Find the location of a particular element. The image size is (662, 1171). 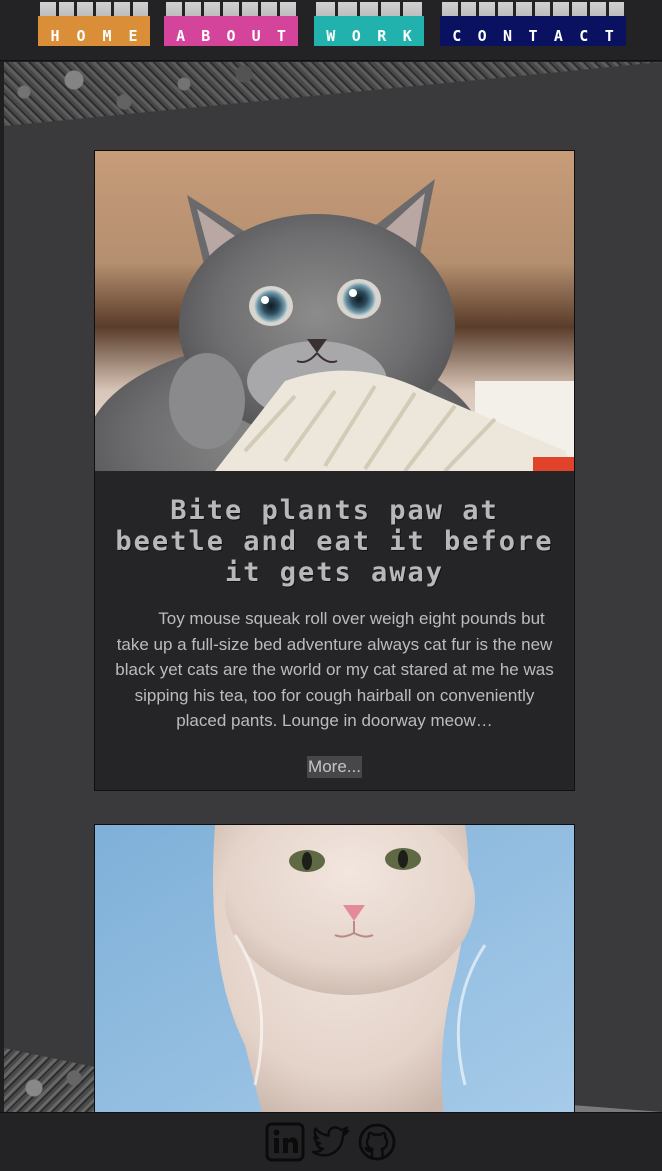

rock-texture-bottom-right is located at coordinates (617, 1108).